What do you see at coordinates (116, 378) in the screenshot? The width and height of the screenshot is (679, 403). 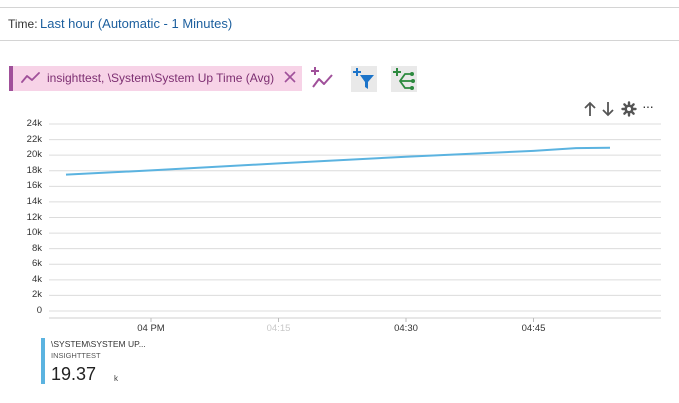 I see `legend-unit: k` at bounding box center [116, 378].